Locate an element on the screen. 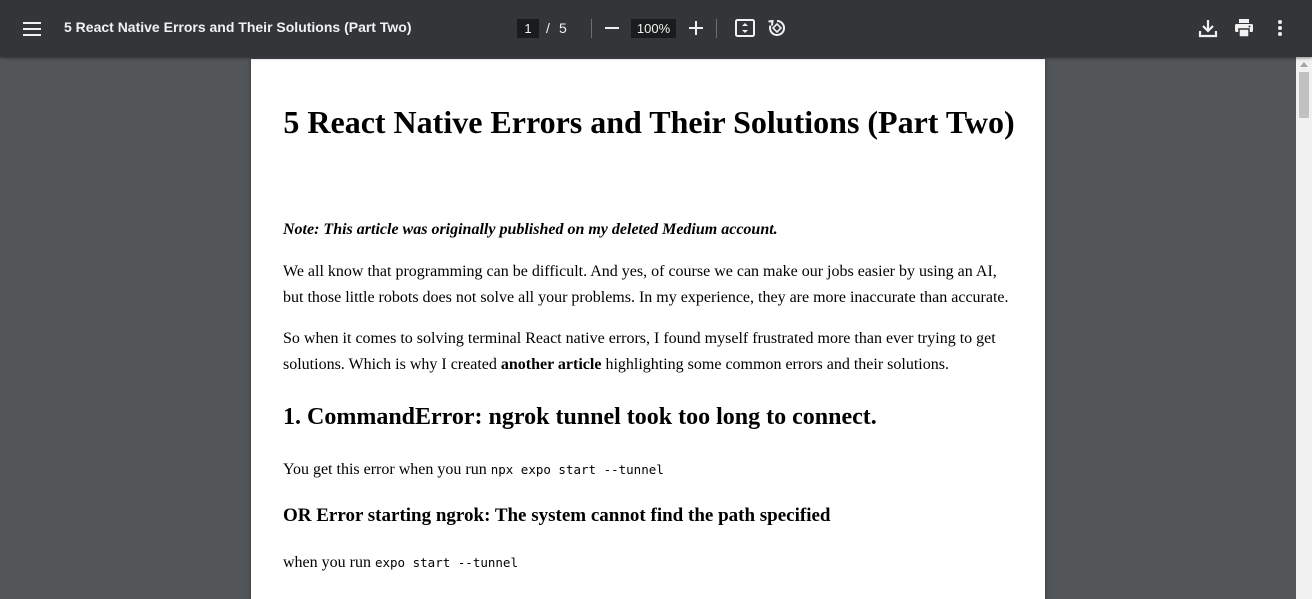  paragraph-text: when you run is located at coordinates (329, 562).